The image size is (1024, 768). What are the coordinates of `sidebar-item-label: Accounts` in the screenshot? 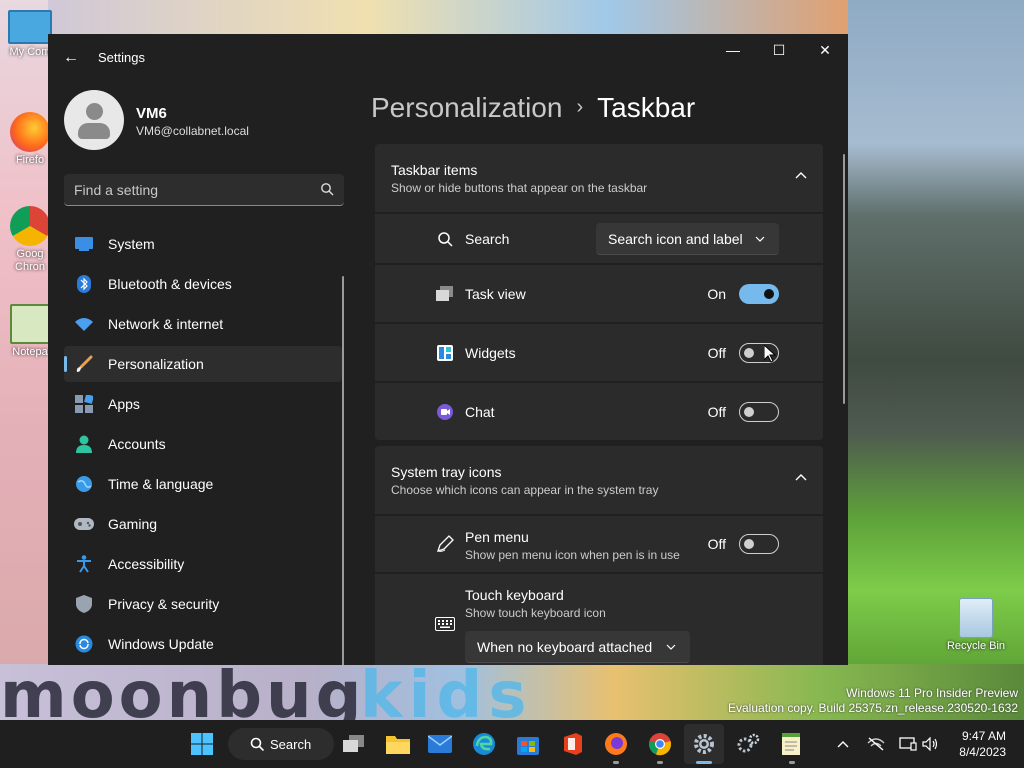 It's located at (137, 444).